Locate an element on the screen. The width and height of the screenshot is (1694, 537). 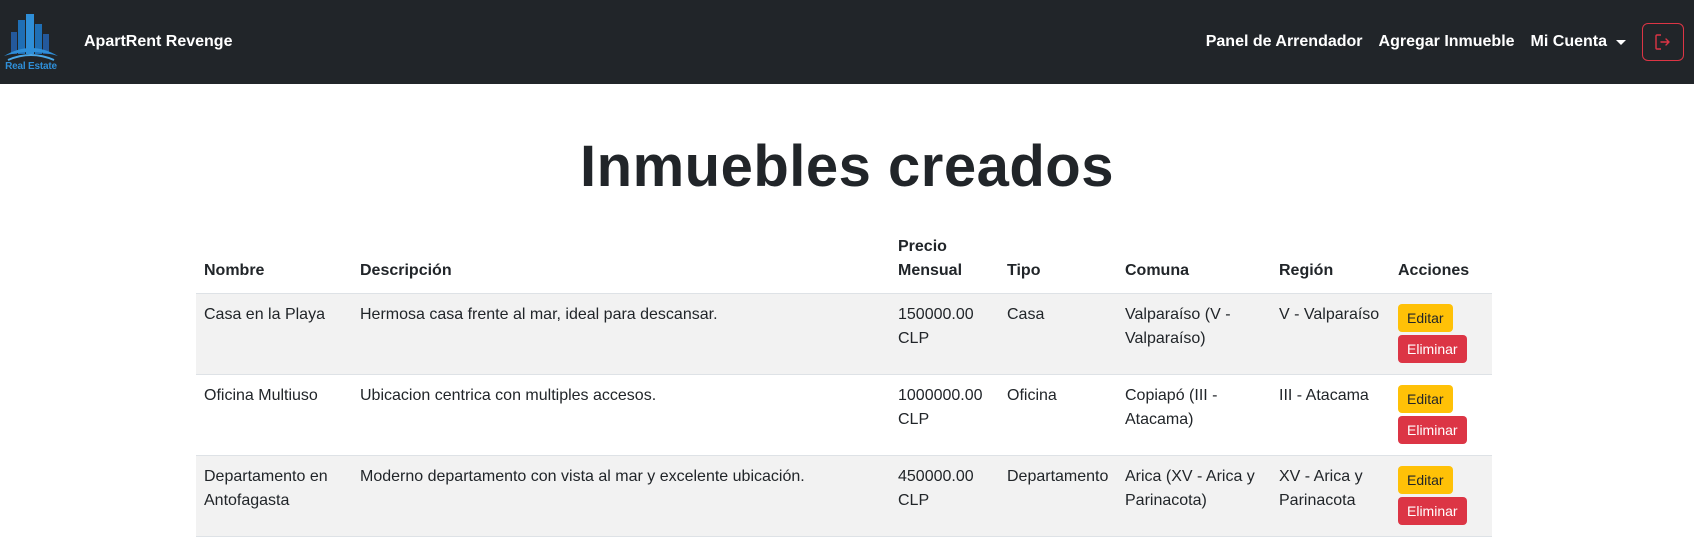
column-header-tipo: Tipo is located at coordinates (1058, 261).